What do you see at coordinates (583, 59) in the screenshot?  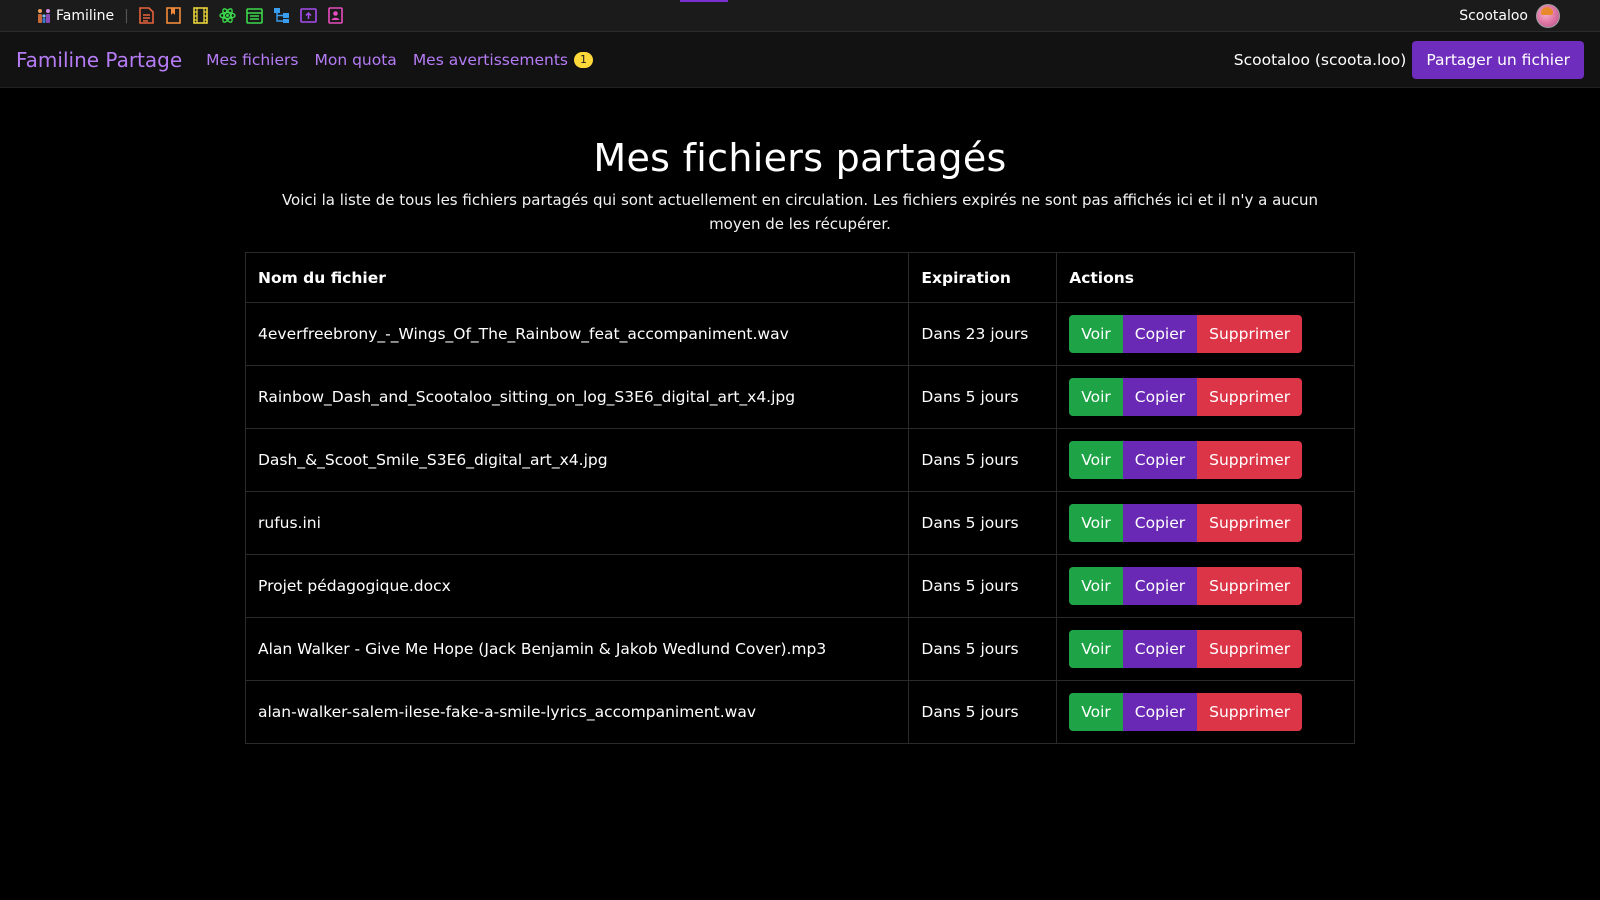 I see `warnings-count-badge: 1` at bounding box center [583, 59].